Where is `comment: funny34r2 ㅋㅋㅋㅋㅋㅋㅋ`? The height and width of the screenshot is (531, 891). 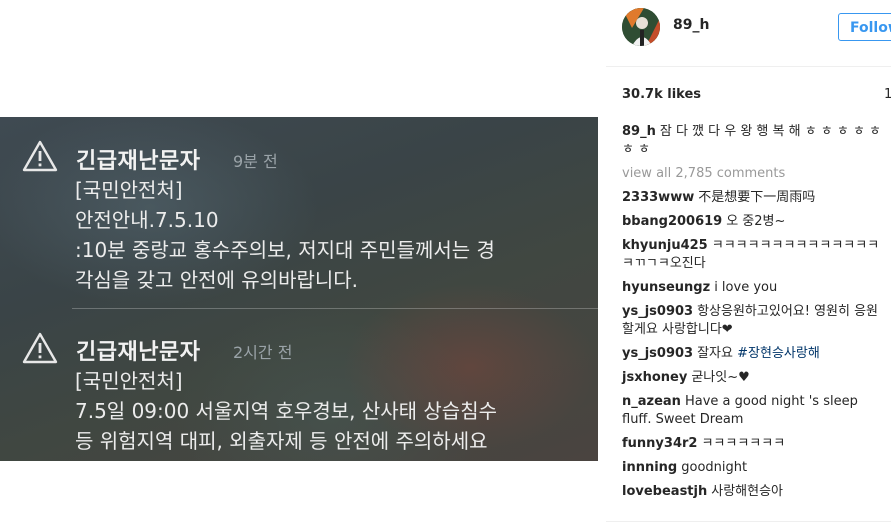
comment: funny34r2 ㅋㅋㅋㅋㅋㅋㅋ is located at coordinates (755, 444).